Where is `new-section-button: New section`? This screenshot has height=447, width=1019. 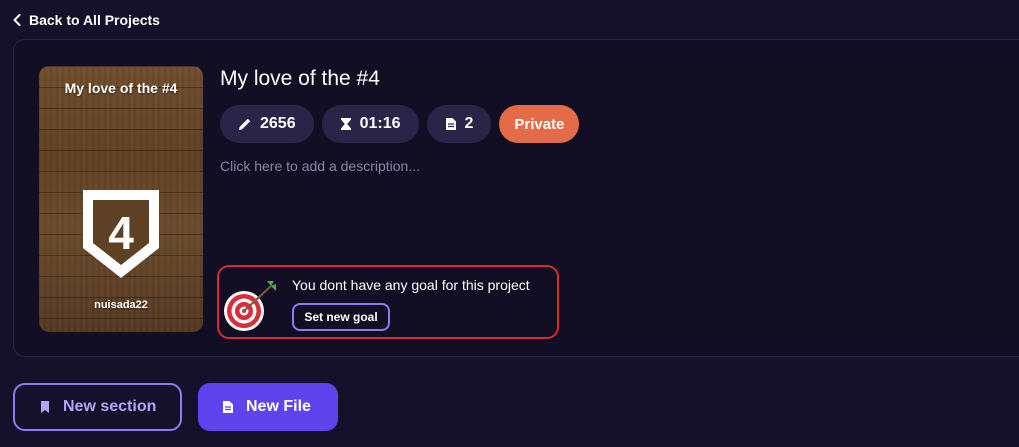
new-section-button: New section is located at coordinates (97, 407).